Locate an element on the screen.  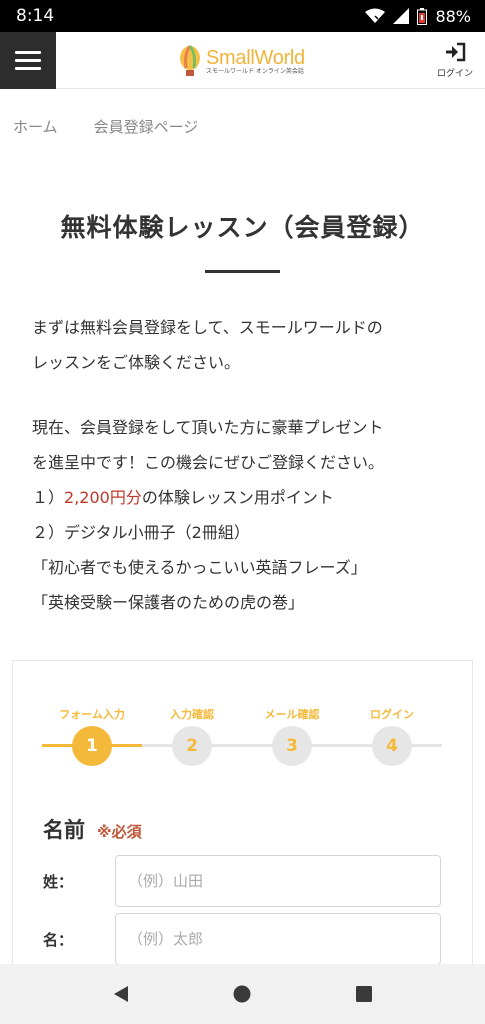
required-badge: ※必須 is located at coordinates (119, 832).